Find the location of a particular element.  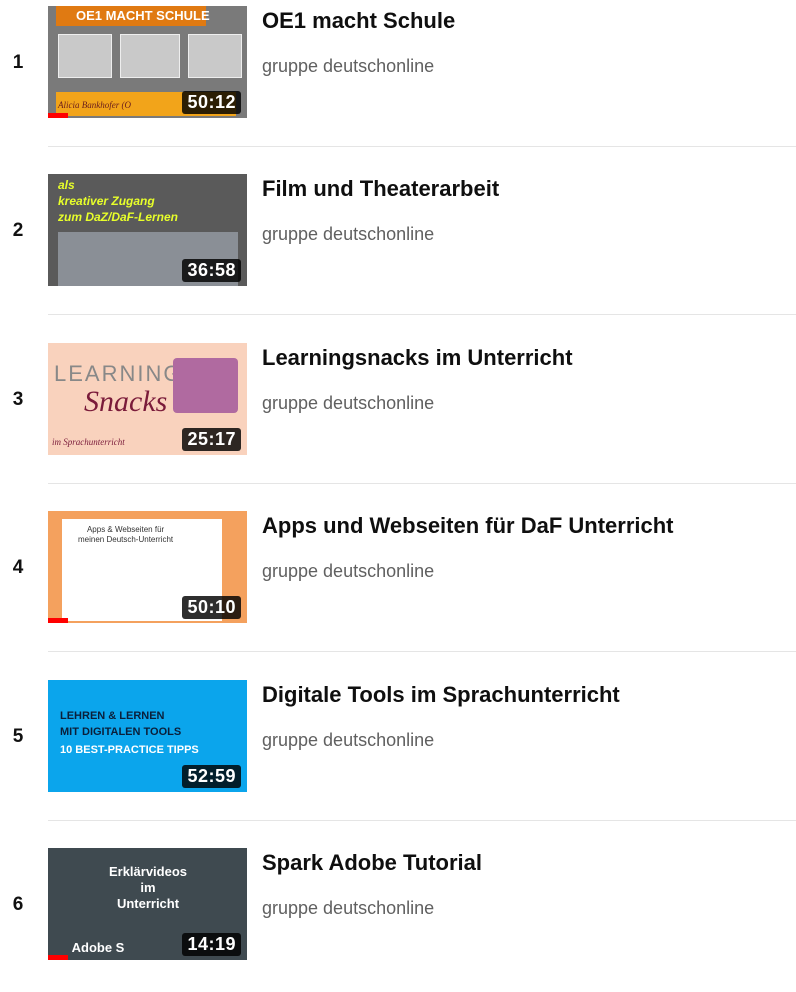

thumbnail-text: OE1 MACHT SCHULE is located at coordinates (143, 15).